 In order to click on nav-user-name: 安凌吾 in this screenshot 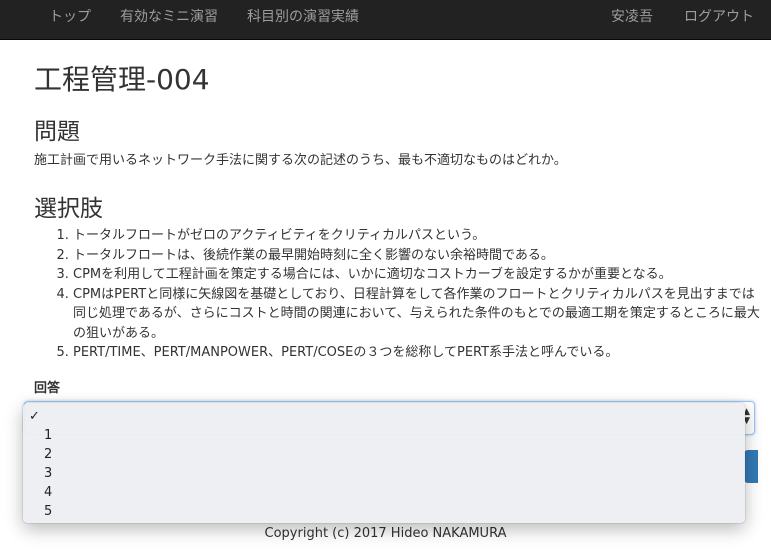, I will do `click(632, 16)`.